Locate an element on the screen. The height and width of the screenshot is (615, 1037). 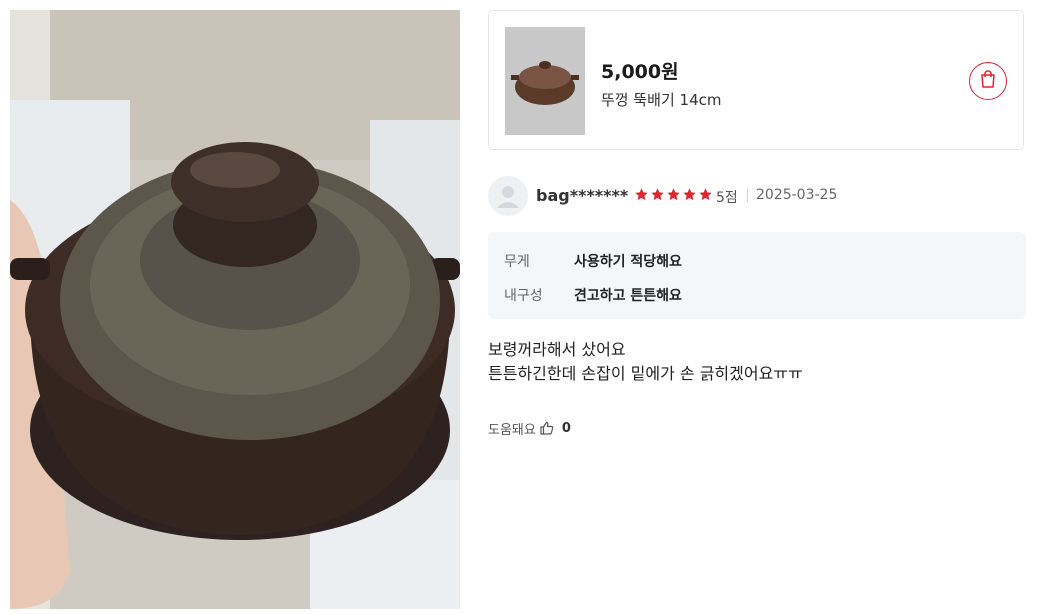
review-date: 2025-03-25 is located at coordinates (797, 195).